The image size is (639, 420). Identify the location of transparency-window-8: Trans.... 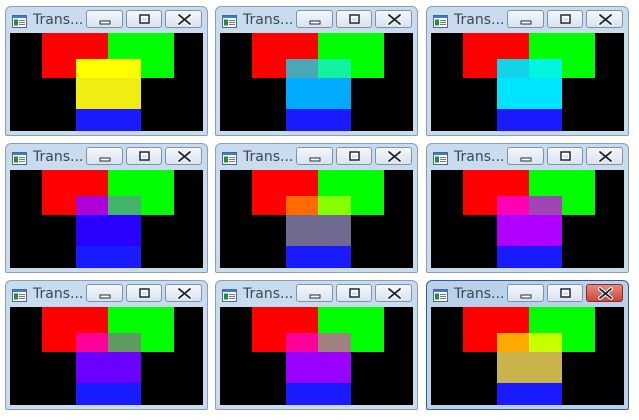
(316, 345).